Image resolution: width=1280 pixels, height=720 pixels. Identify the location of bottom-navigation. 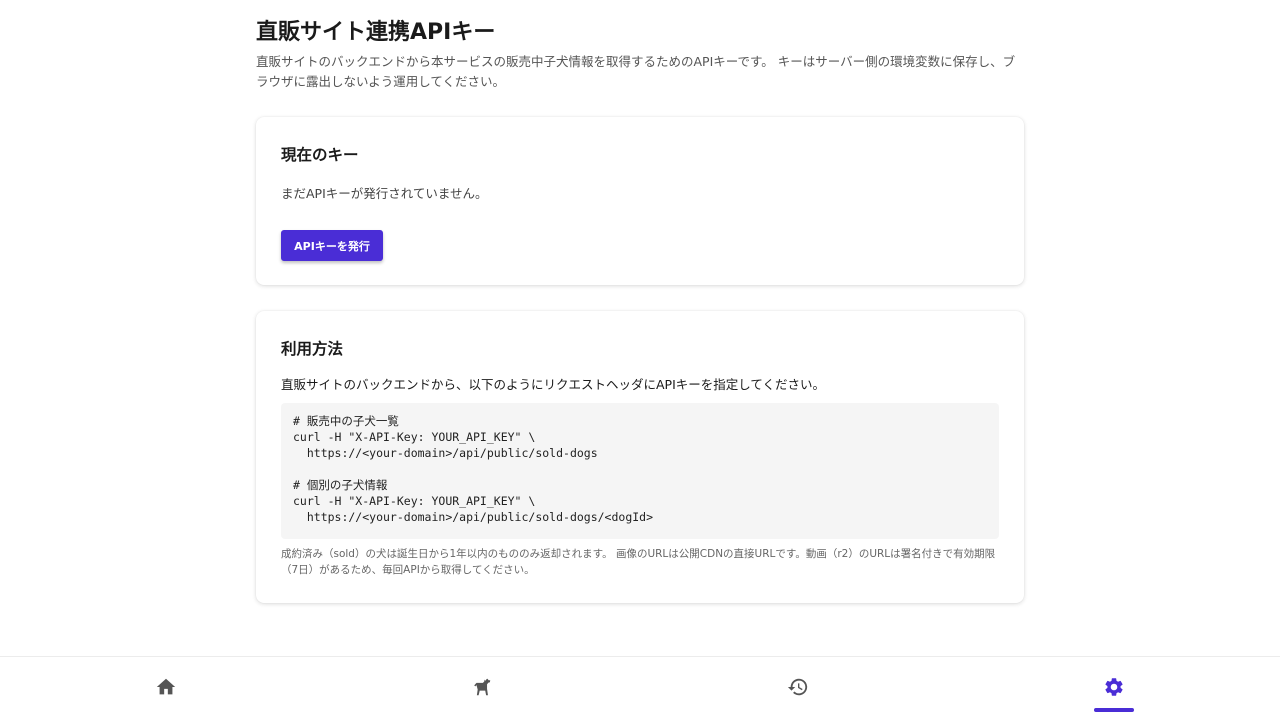
(640, 688).